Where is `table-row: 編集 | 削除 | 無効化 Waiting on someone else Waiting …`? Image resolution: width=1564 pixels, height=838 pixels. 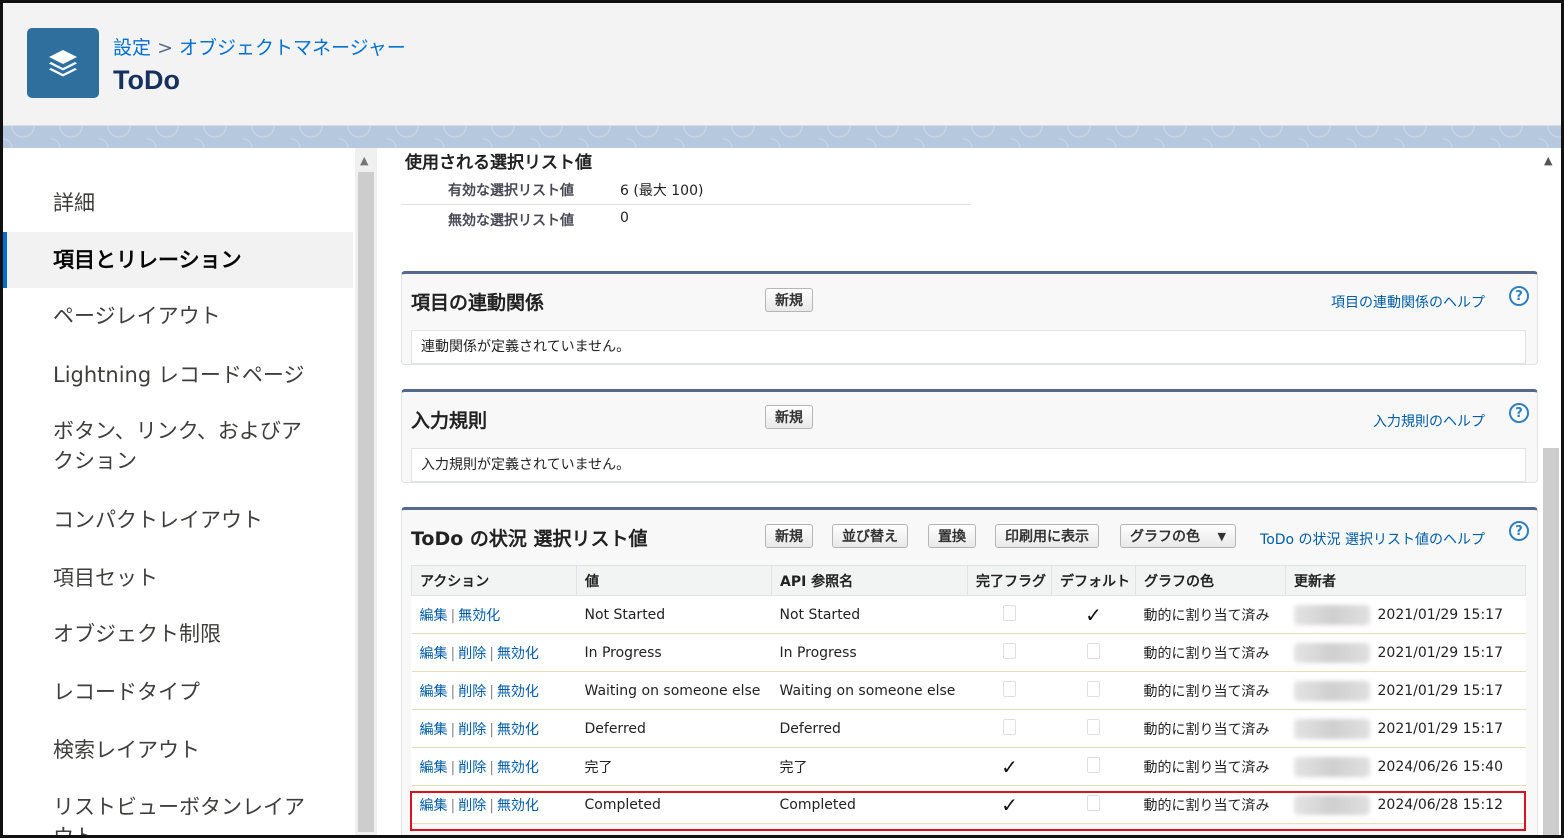 table-row: 編集 | 削除 | 無効化 Waiting on someone else Waiting … is located at coordinates (968, 690).